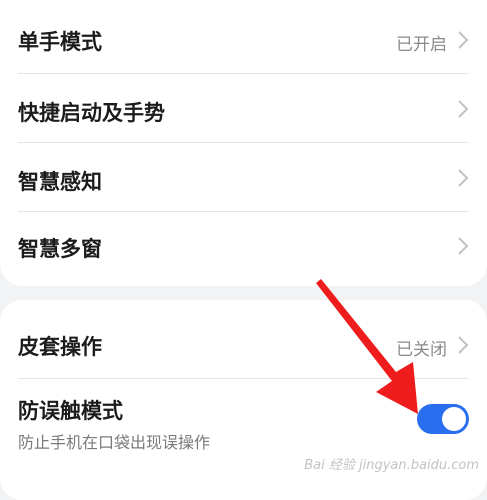 The height and width of the screenshot is (500, 487). Describe the element at coordinates (114, 442) in the screenshot. I see `row-subtitle: 防止手机在口袋出现误操作` at that location.